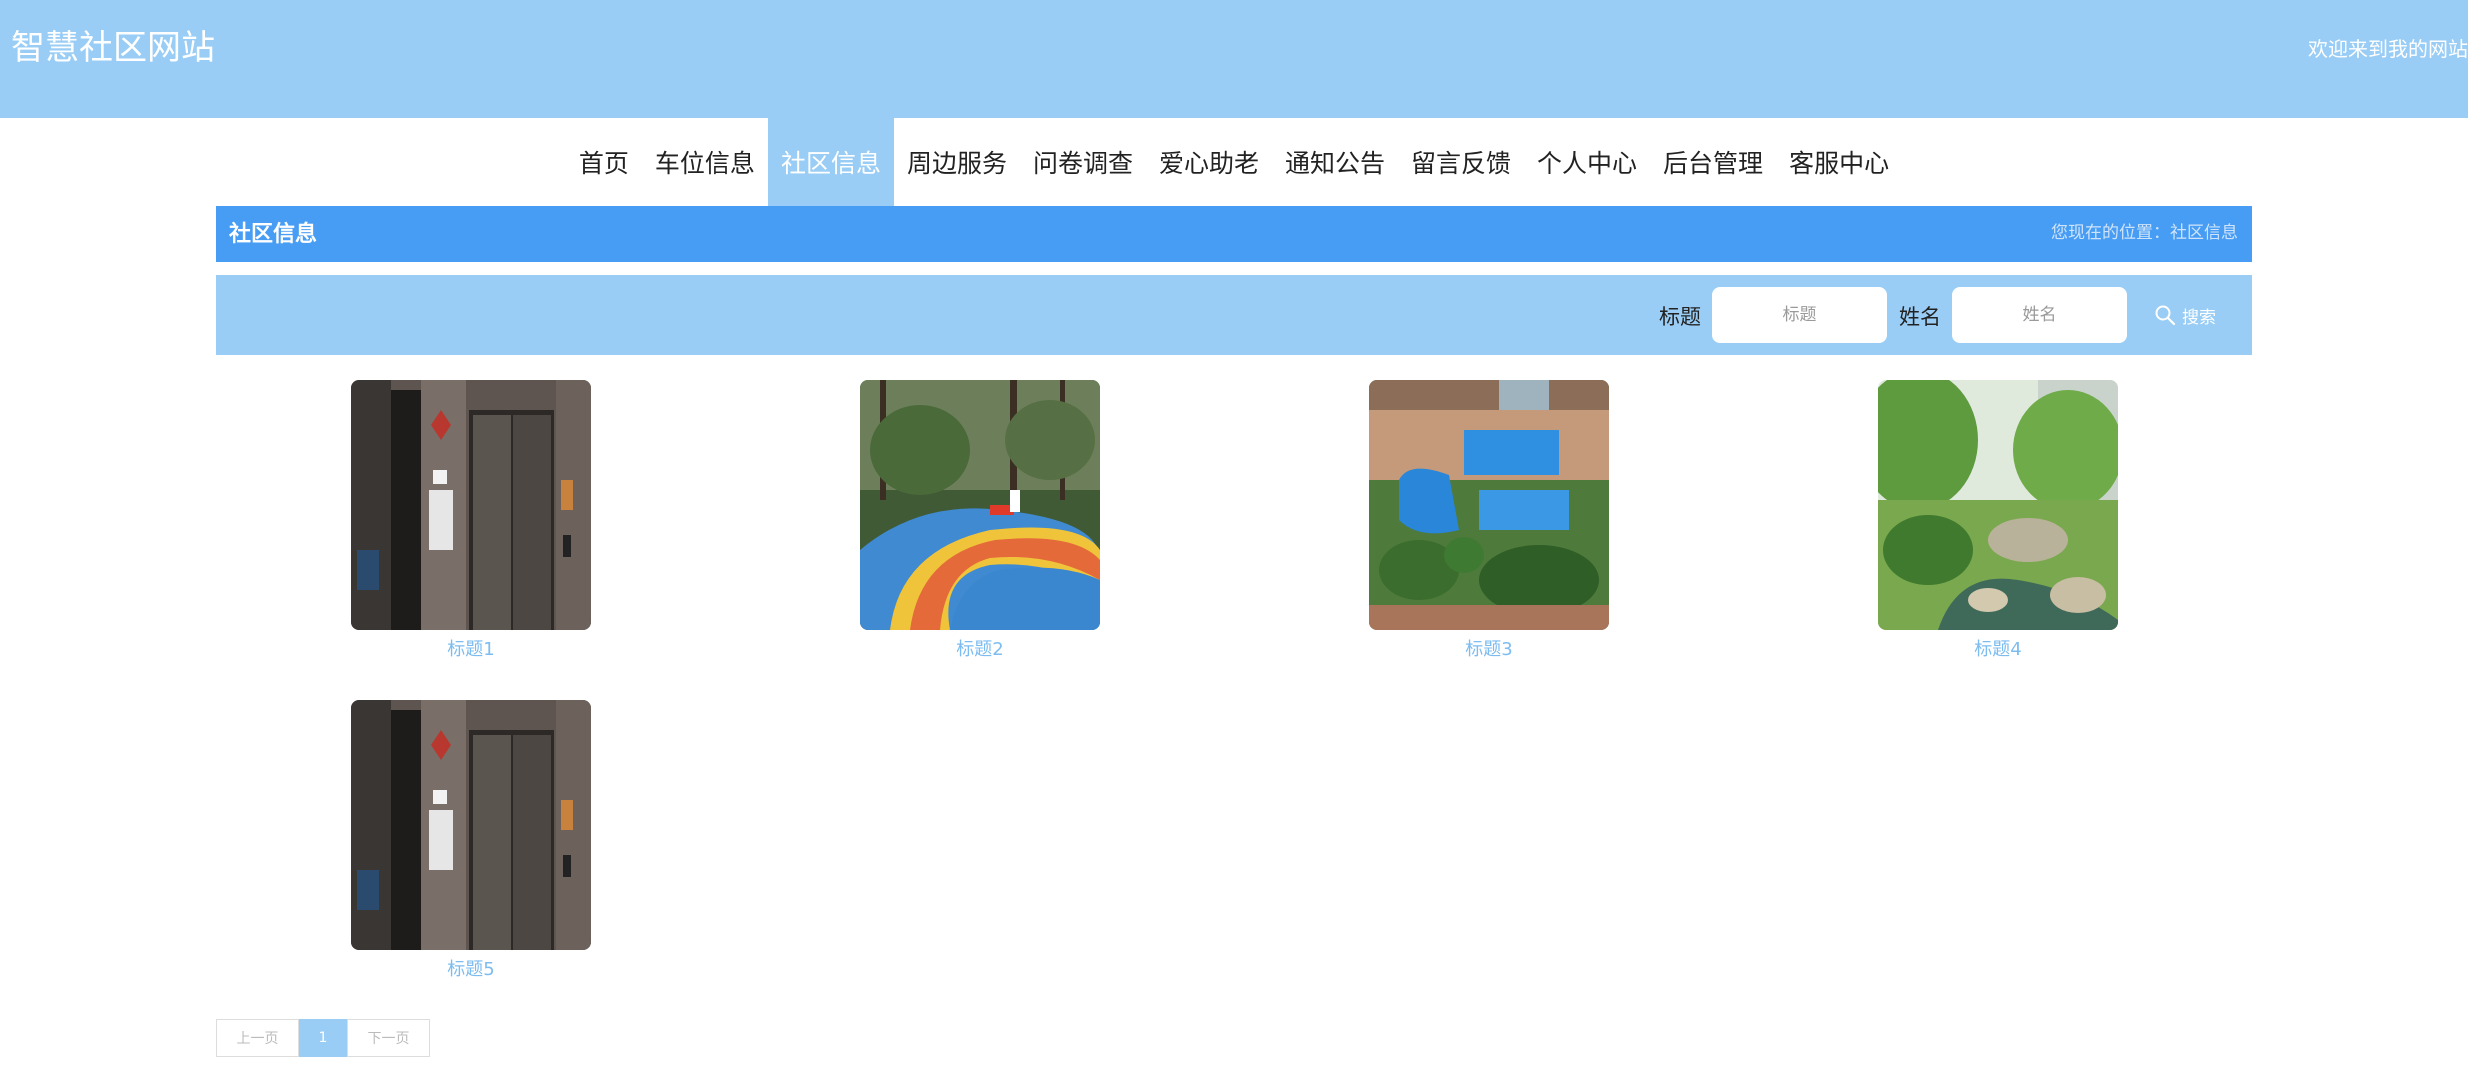 The width and height of the screenshot is (2468, 1091). Describe the element at coordinates (2199, 317) in the screenshot. I see `search-button-label: 搜索` at that location.